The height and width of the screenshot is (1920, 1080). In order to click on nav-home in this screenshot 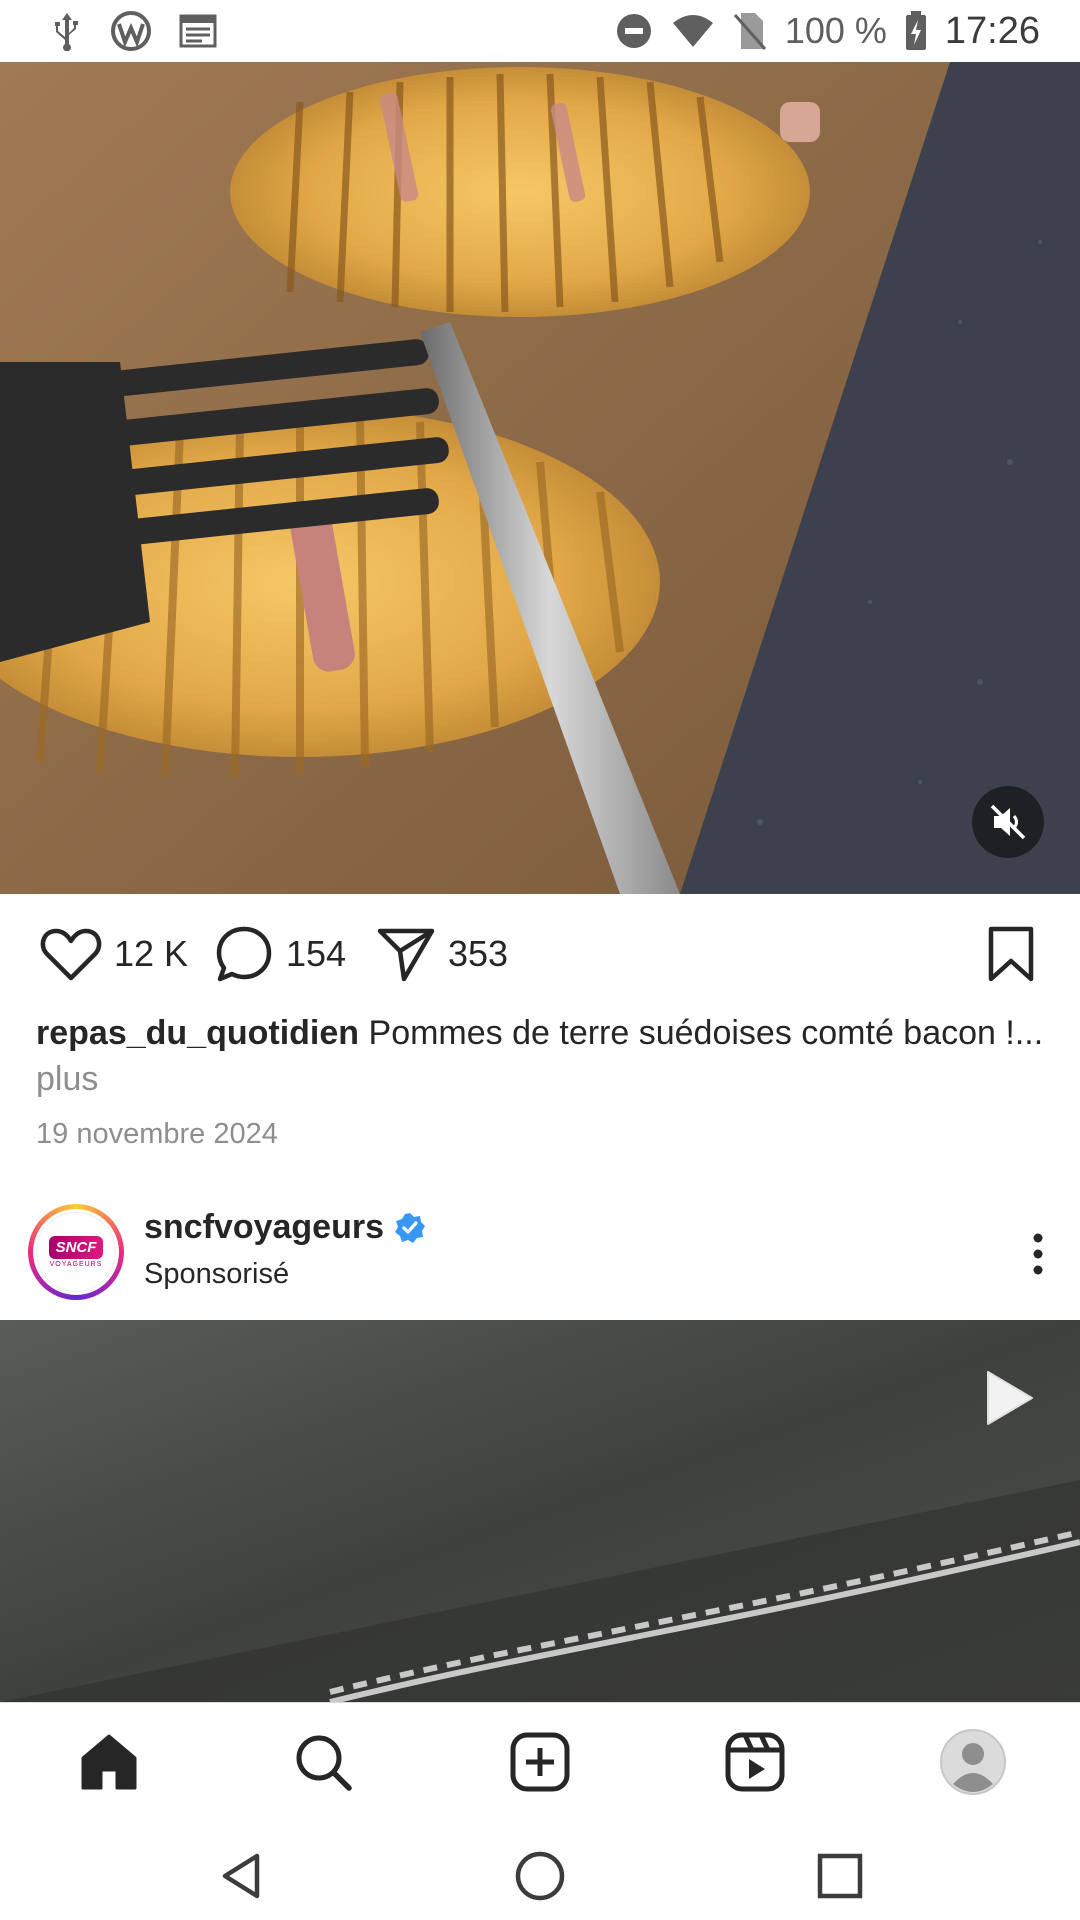, I will do `click(109, 1762)`.